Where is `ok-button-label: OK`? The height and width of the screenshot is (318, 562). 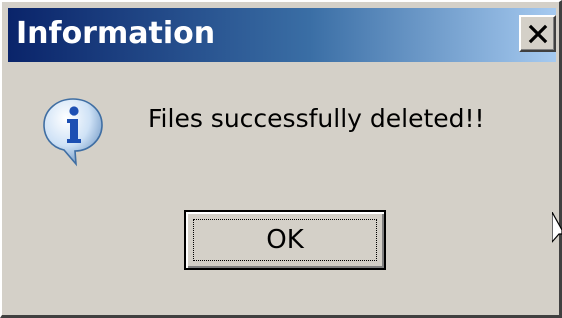 ok-button-label: OK is located at coordinates (285, 240).